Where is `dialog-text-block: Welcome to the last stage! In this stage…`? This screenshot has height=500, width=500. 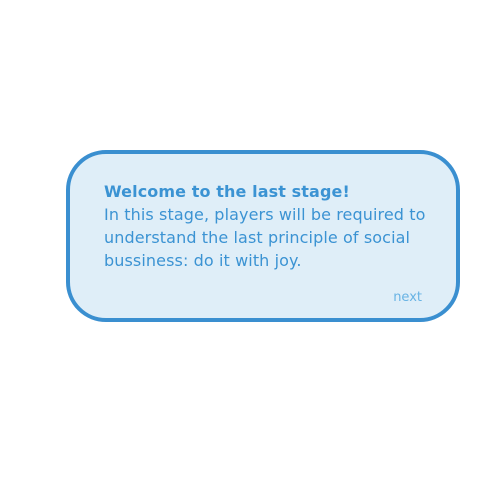 dialog-text-block: Welcome to the last stage! In this stage… is located at coordinates (274, 226).